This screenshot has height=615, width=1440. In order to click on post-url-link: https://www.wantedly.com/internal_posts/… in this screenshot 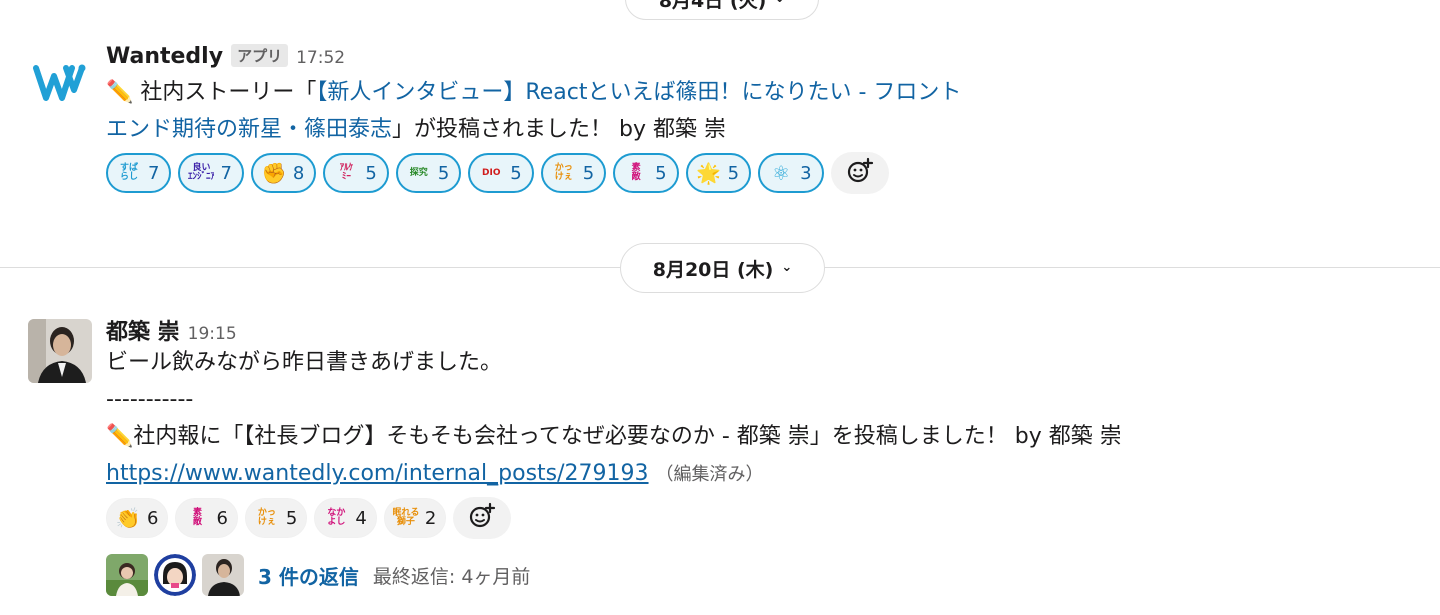, I will do `click(377, 473)`.